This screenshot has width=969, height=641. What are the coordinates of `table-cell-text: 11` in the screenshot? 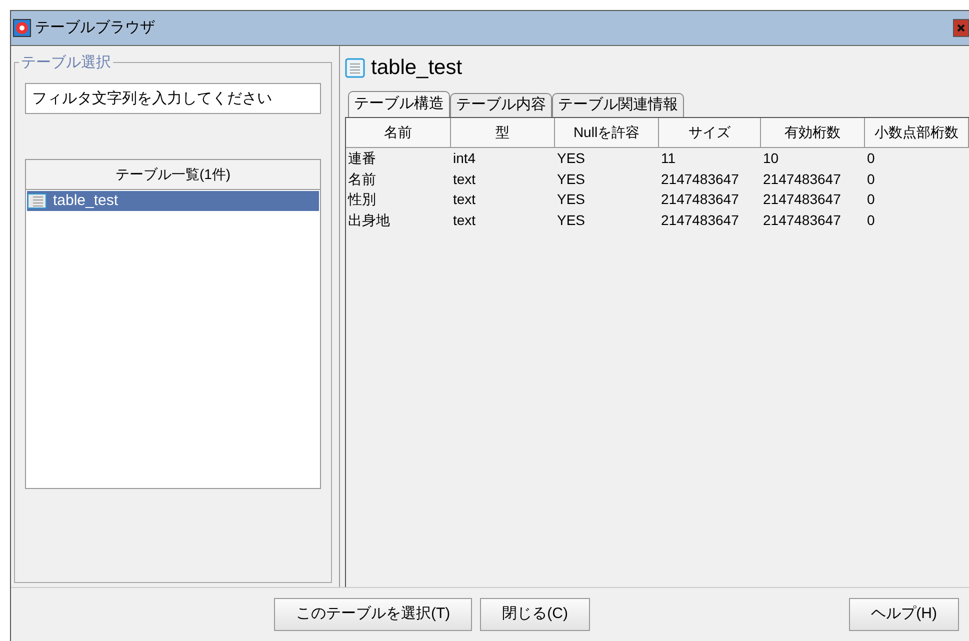 It's located at (668, 158).